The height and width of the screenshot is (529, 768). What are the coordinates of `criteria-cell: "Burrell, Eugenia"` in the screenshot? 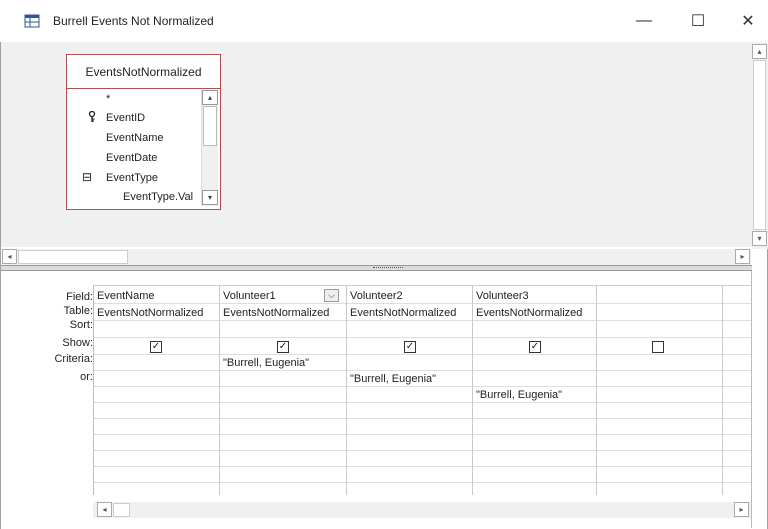 It's located at (283, 363).